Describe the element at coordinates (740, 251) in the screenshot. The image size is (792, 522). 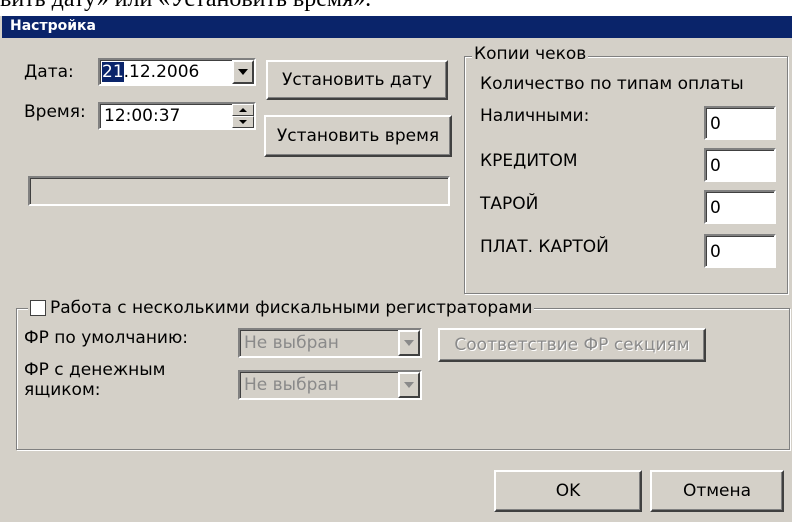
I see `card-copies-input: 0` at that location.